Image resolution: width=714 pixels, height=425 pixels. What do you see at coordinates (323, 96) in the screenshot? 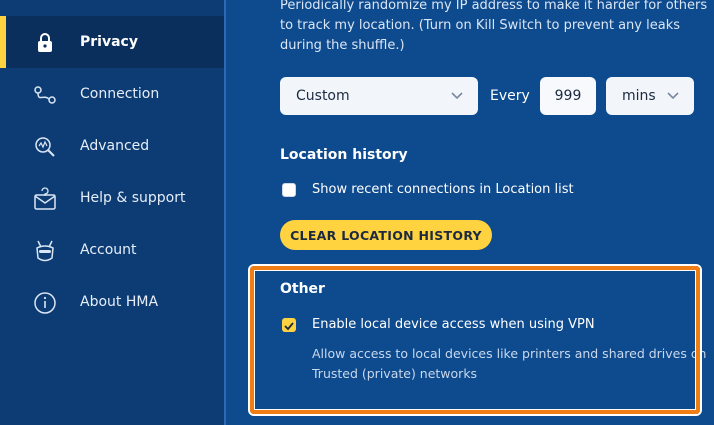
I see `shuffle-mode-value: Custom` at bounding box center [323, 96].